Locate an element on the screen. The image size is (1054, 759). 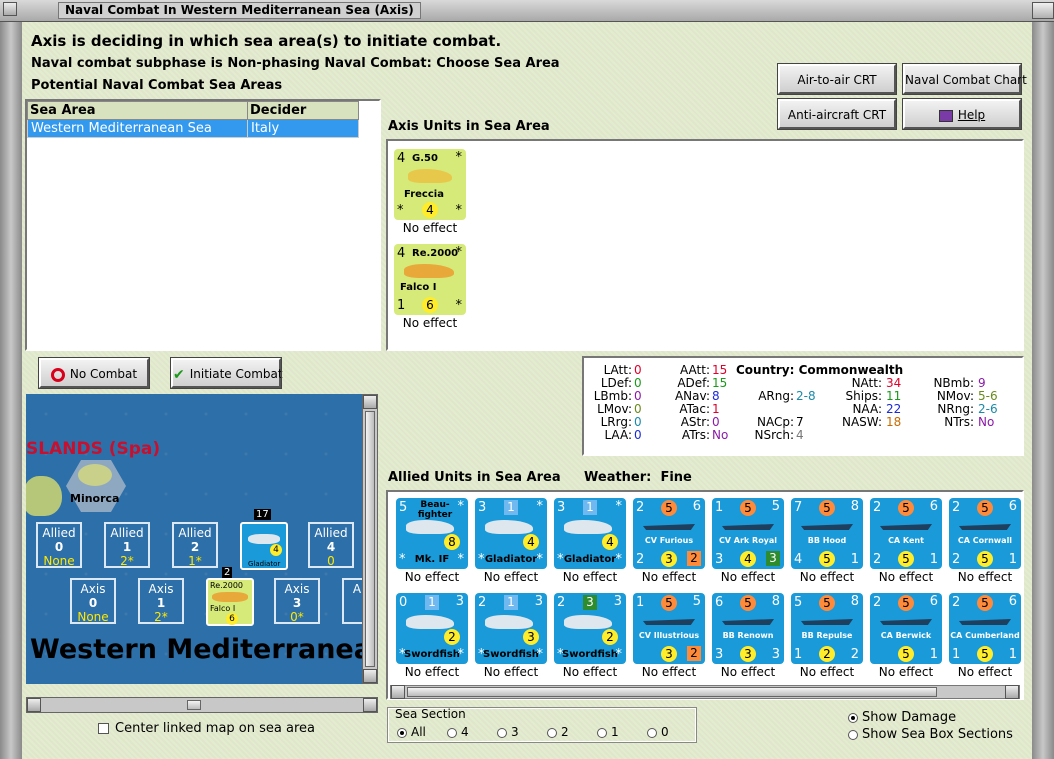
map-hscrollbar is located at coordinates (202, 705).